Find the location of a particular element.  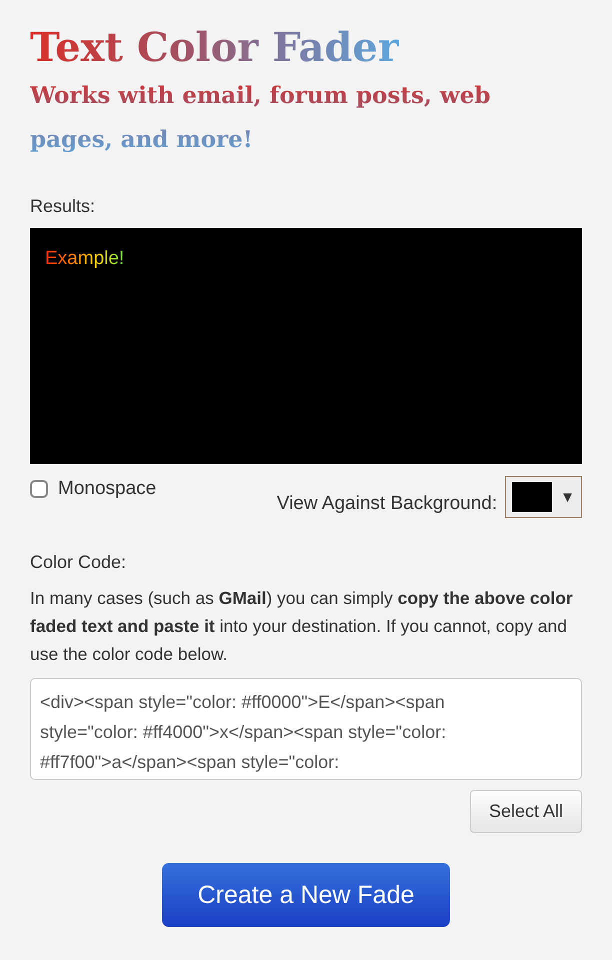

caret-icon: ▼ is located at coordinates (567, 497).